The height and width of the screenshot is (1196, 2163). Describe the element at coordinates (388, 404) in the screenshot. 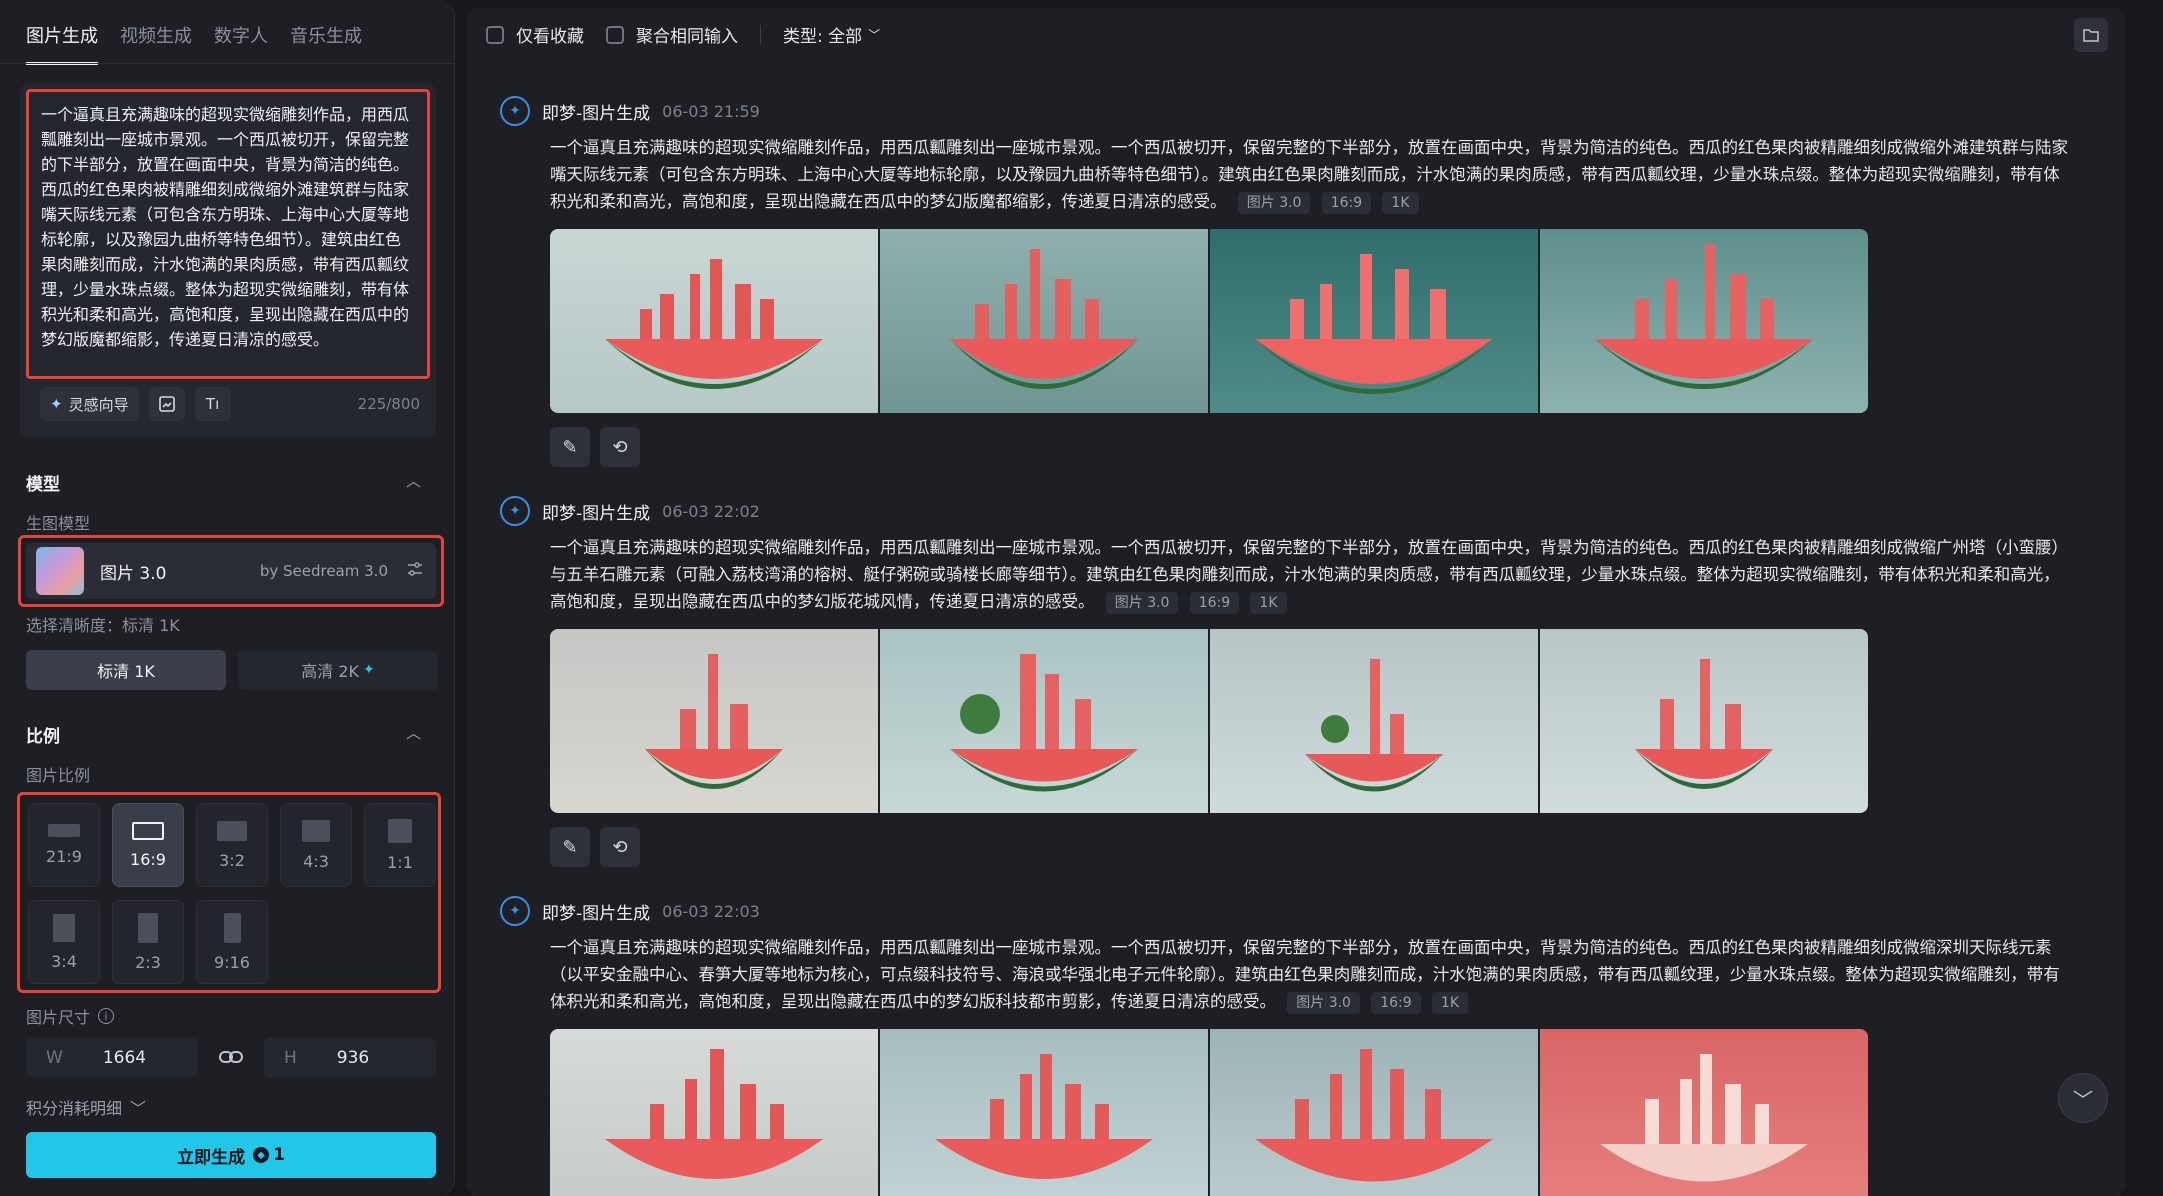

I see `char-counter: 225/800` at that location.